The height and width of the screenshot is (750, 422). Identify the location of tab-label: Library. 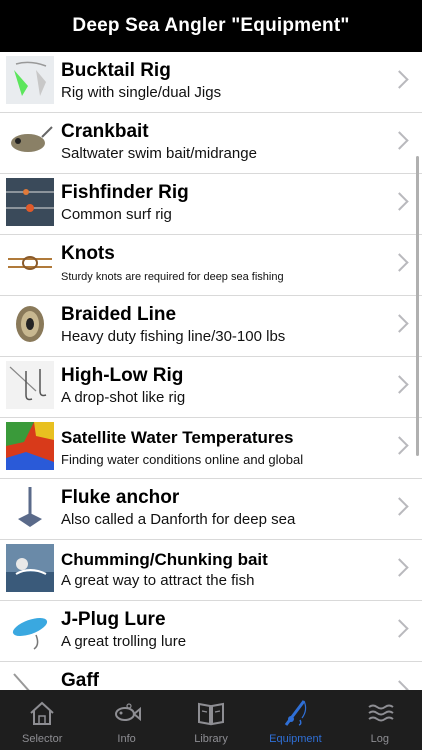
(211, 739).